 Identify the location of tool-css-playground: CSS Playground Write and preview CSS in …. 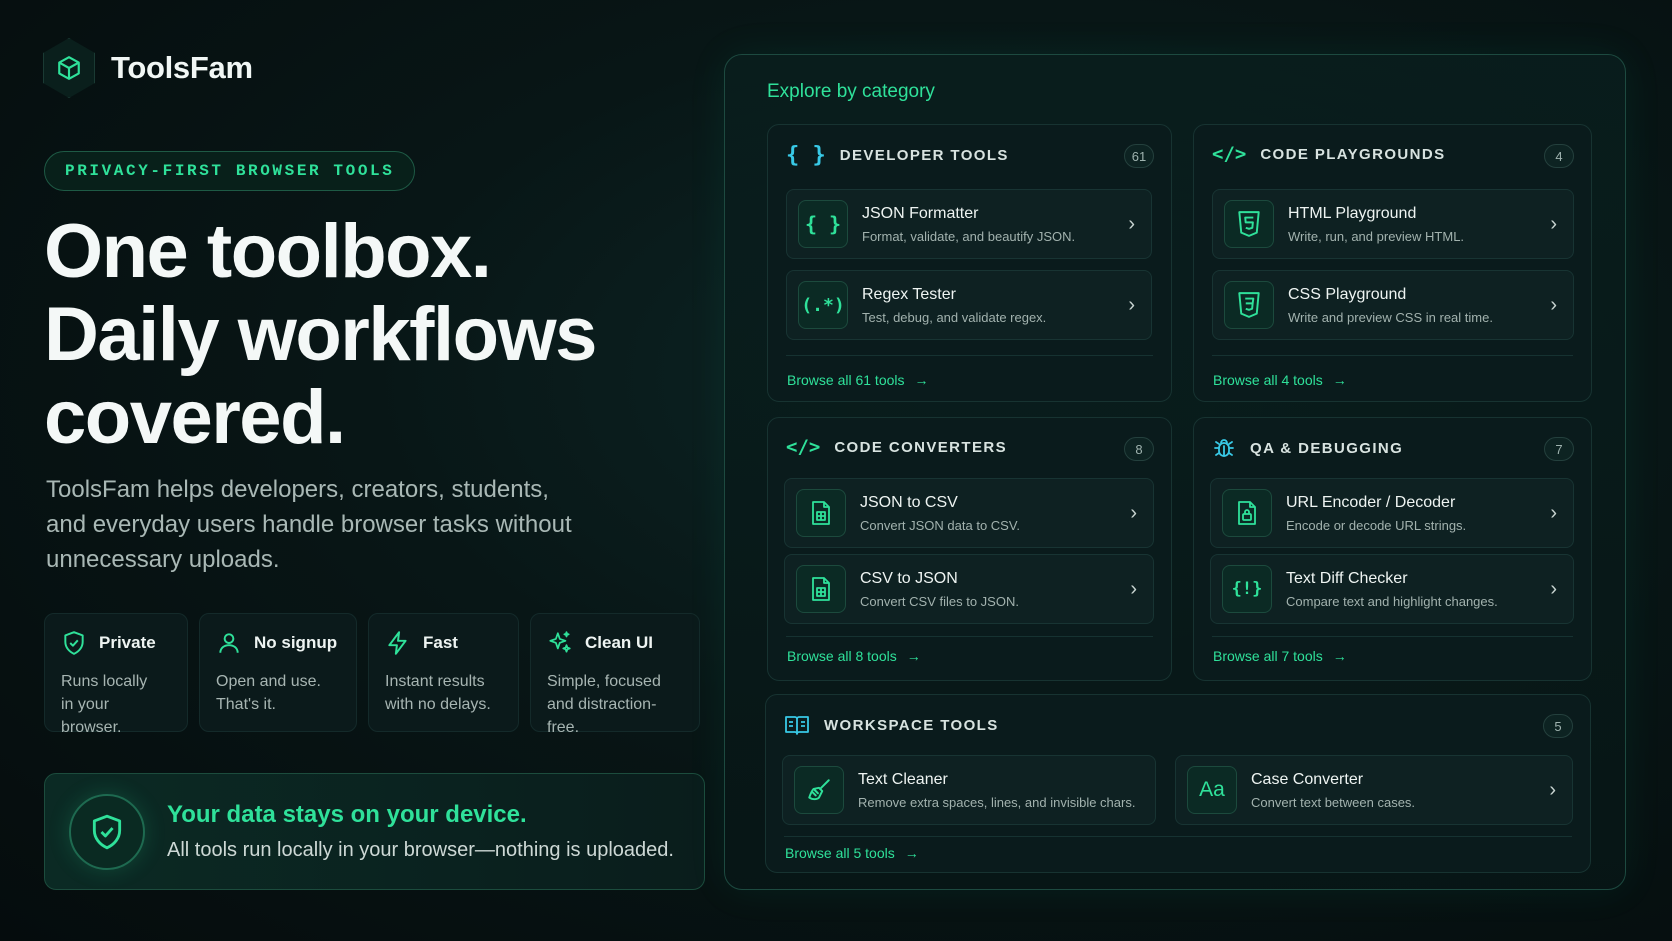
(1393, 305).